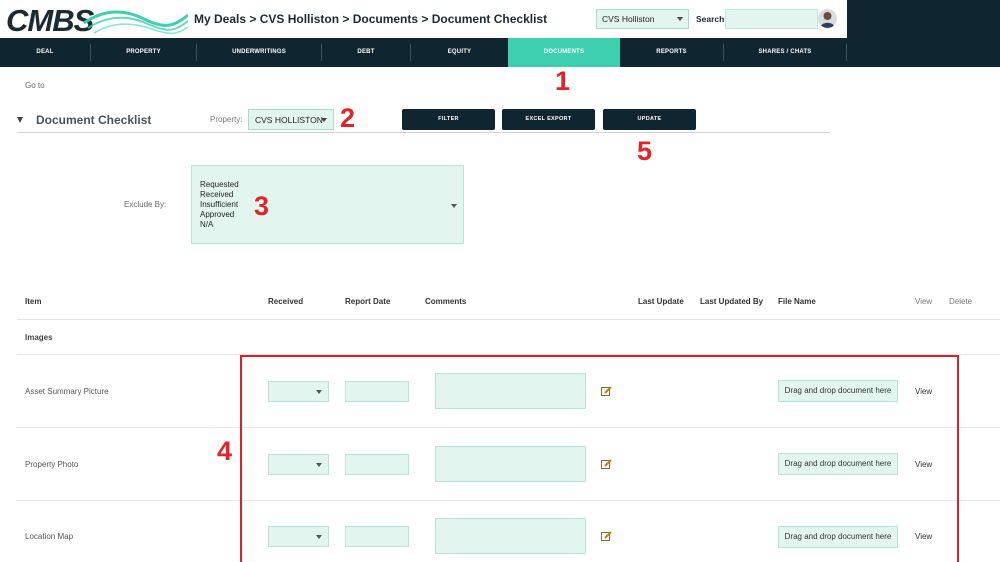 This screenshot has width=1000, height=562. Describe the element at coordinates (226, 119) in the screenshot. I see `property-label: Property:` at that location.